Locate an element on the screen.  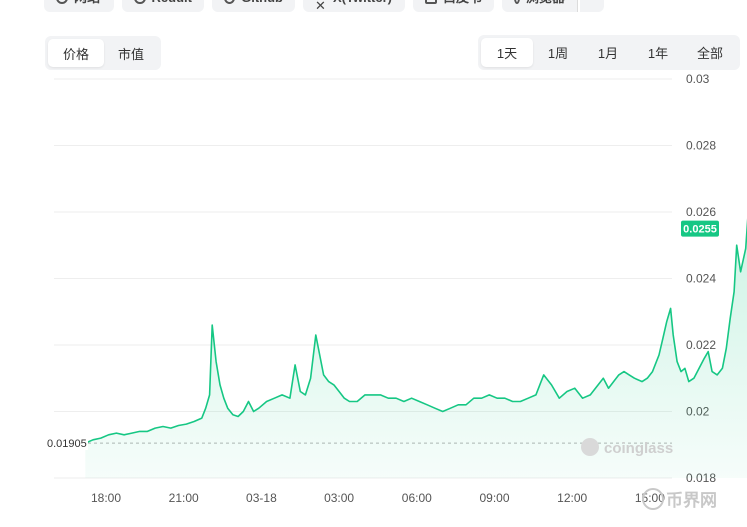
x-tick-label: 18:00 is located at coordinates (106, 498).